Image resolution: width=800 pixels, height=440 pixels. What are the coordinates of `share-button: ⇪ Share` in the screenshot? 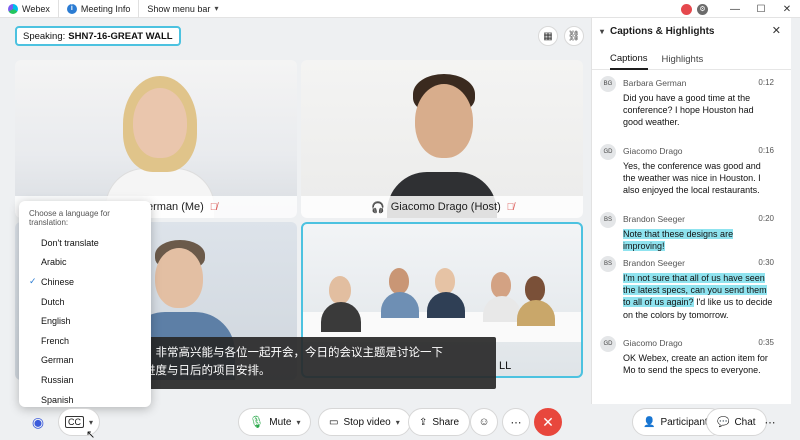 It's located at (439, 422).